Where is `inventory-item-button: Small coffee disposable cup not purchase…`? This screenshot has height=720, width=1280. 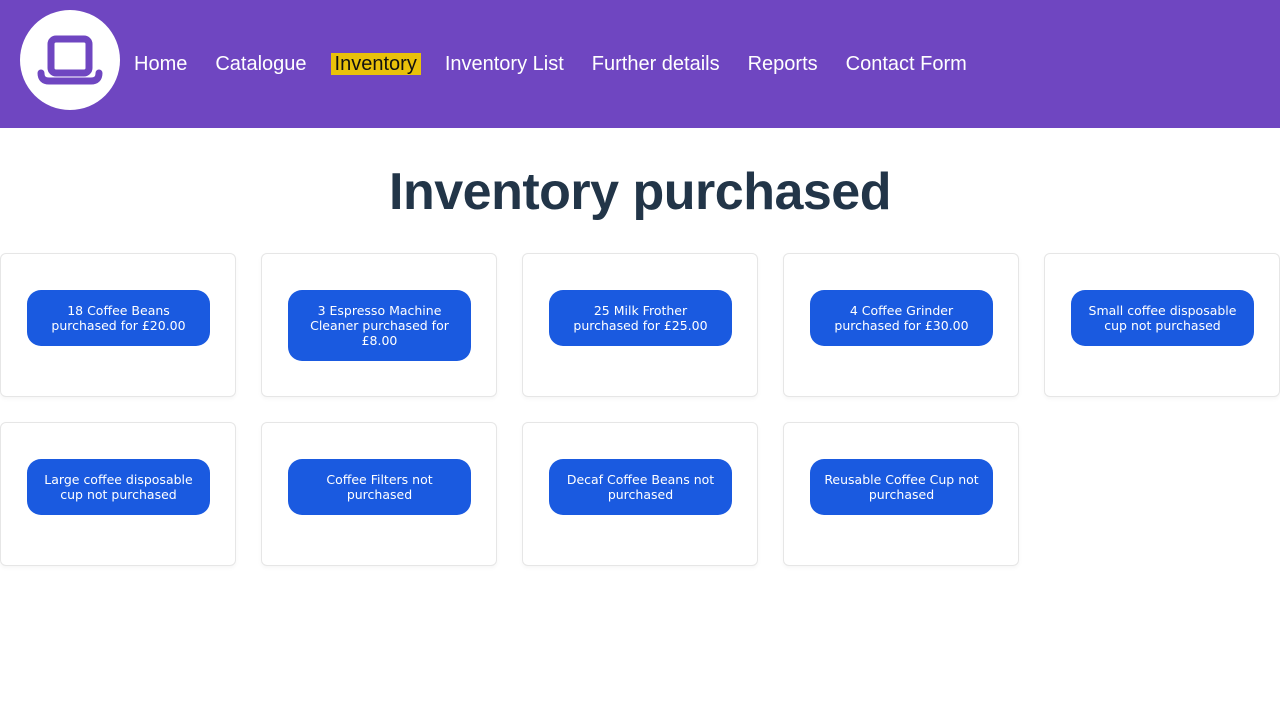 inventory-item-button: Small coffee disposable cup not purchase… is located at coordinates (1162, 318).